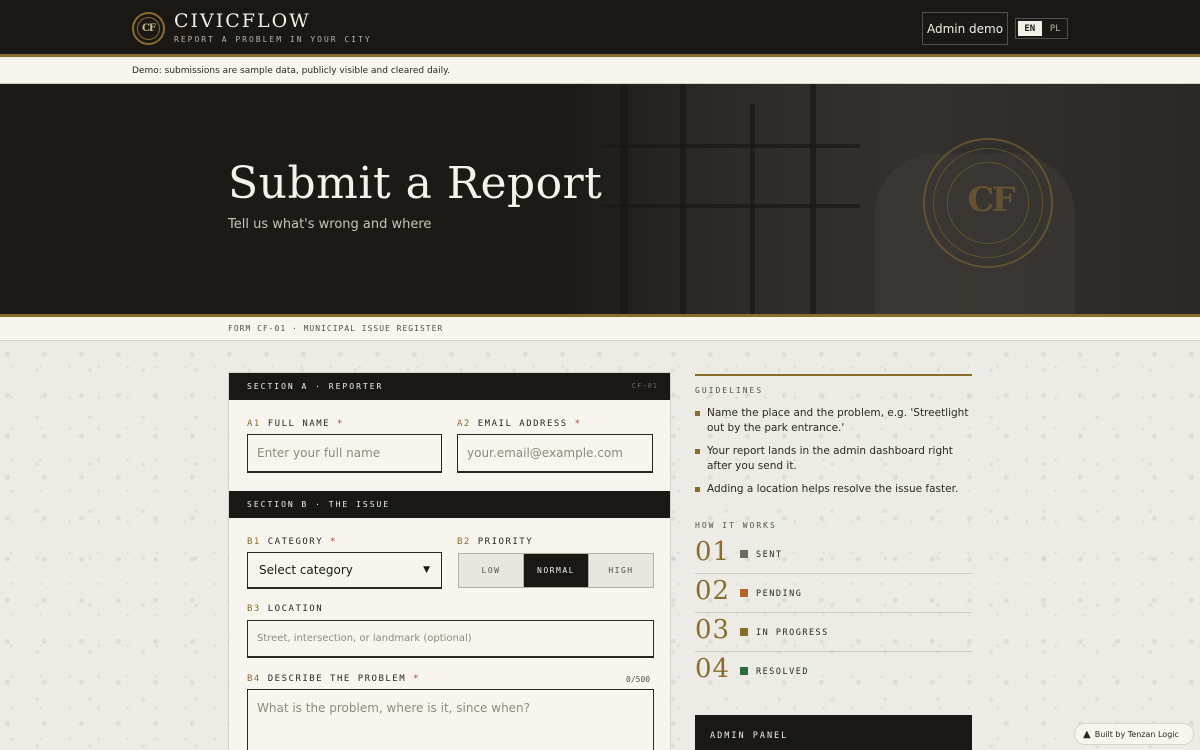  Describe the element at coordinates (464, 424) in the screenshot. I see `email-num: A2` at that location.